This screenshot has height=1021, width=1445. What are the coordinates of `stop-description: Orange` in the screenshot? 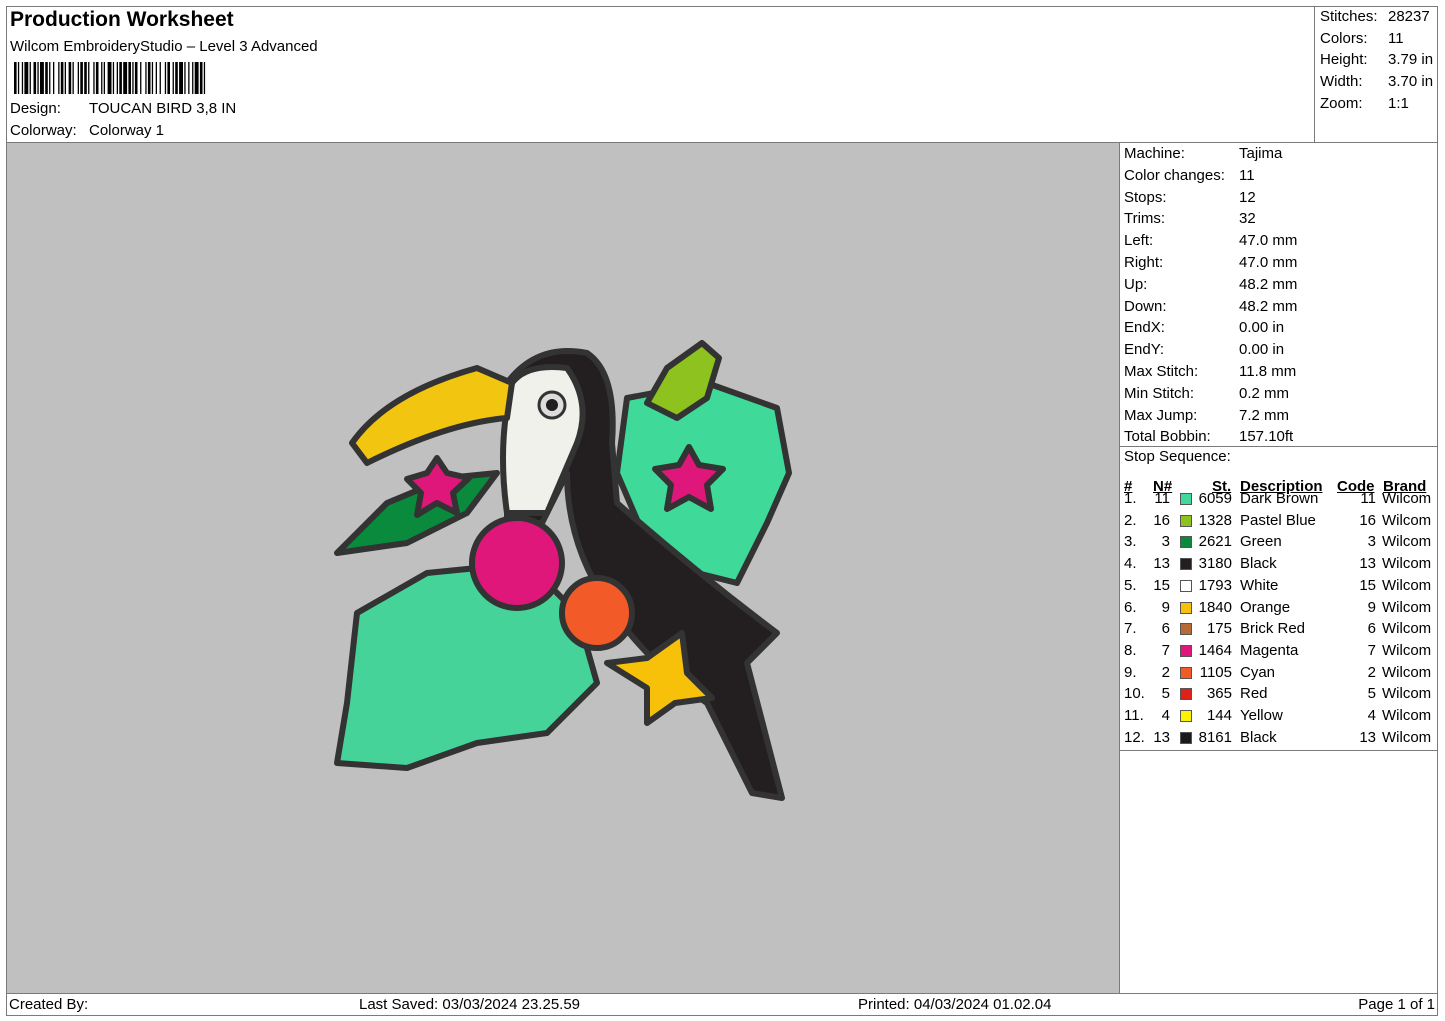 It's located at (1265, 607).